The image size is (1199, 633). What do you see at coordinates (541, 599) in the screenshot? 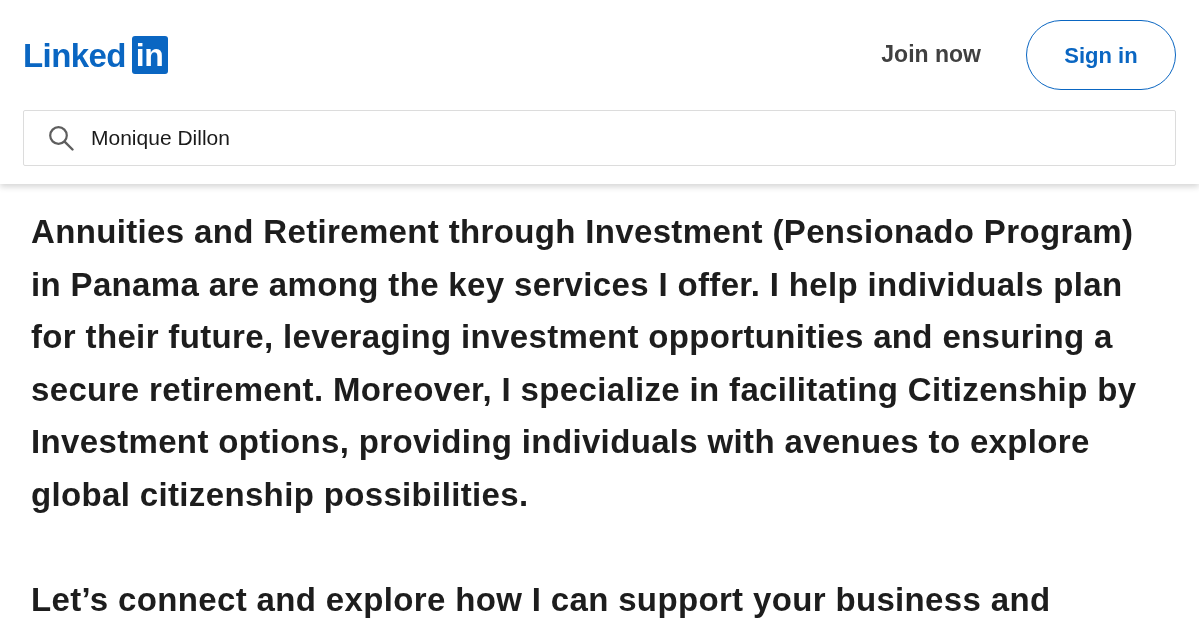
I see `about-paragraph: Let’s connect and explore how I can support your business and` at bounding box center [541, 599].